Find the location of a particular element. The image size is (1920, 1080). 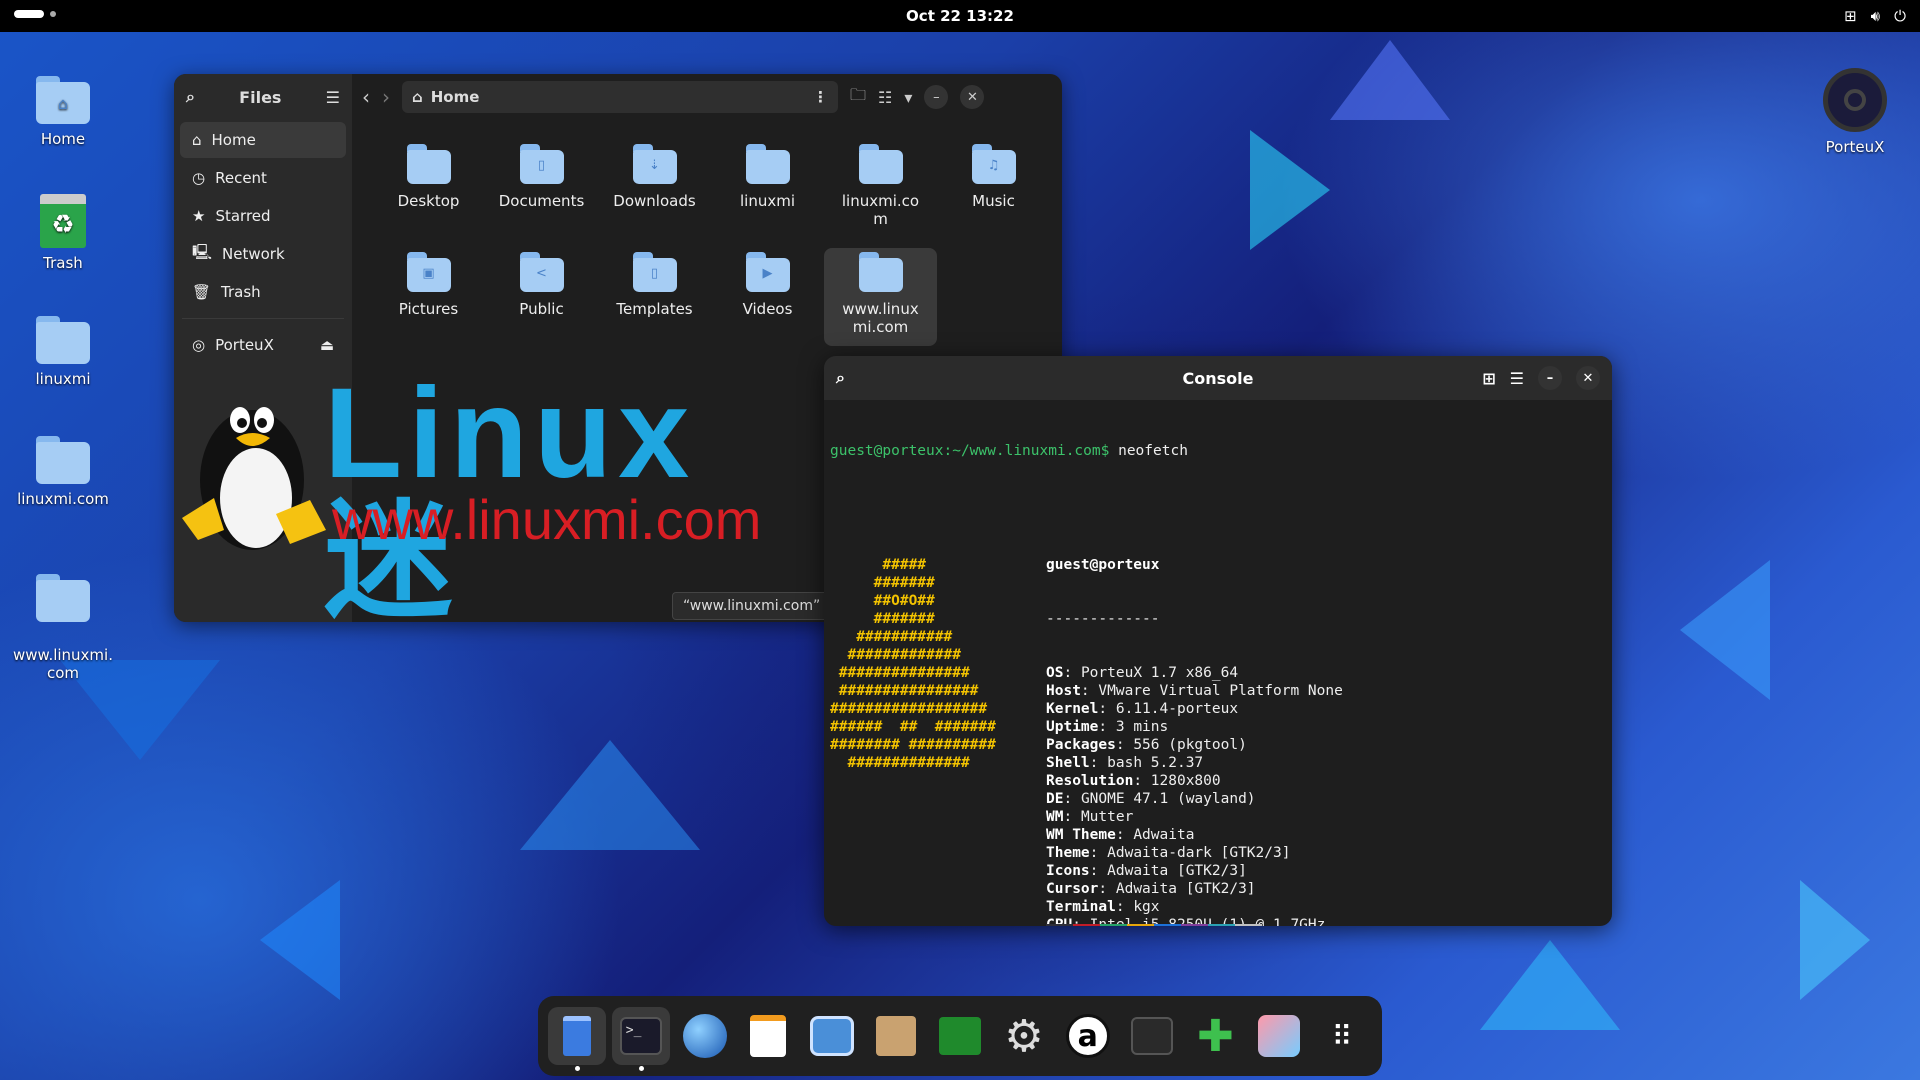

desktop-icon-linuxmi: linuxmi is located at coordinates (63, 352).